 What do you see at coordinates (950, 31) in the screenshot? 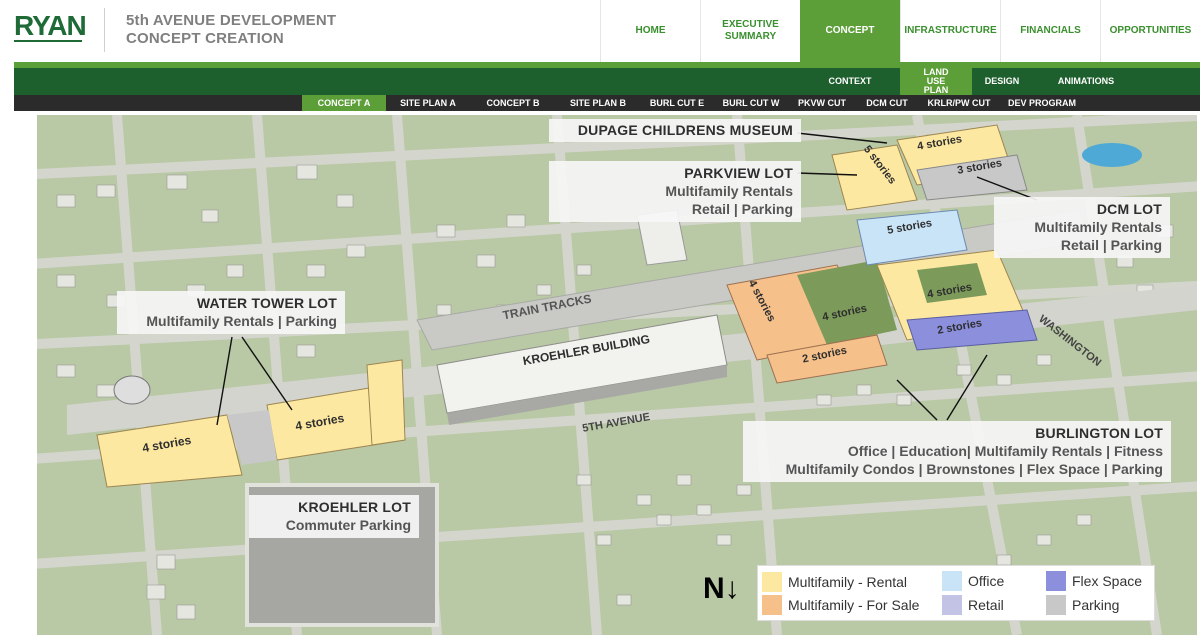
I see `nav-infrastructure: INFRASTRUCTURE` at bounding box center [950, 31].